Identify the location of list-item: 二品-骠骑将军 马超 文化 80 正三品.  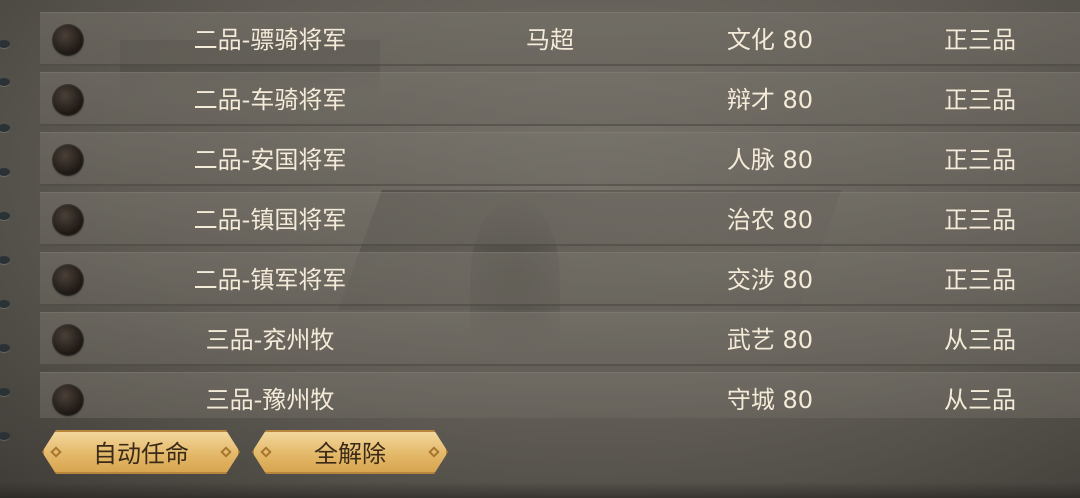
(560, 39).